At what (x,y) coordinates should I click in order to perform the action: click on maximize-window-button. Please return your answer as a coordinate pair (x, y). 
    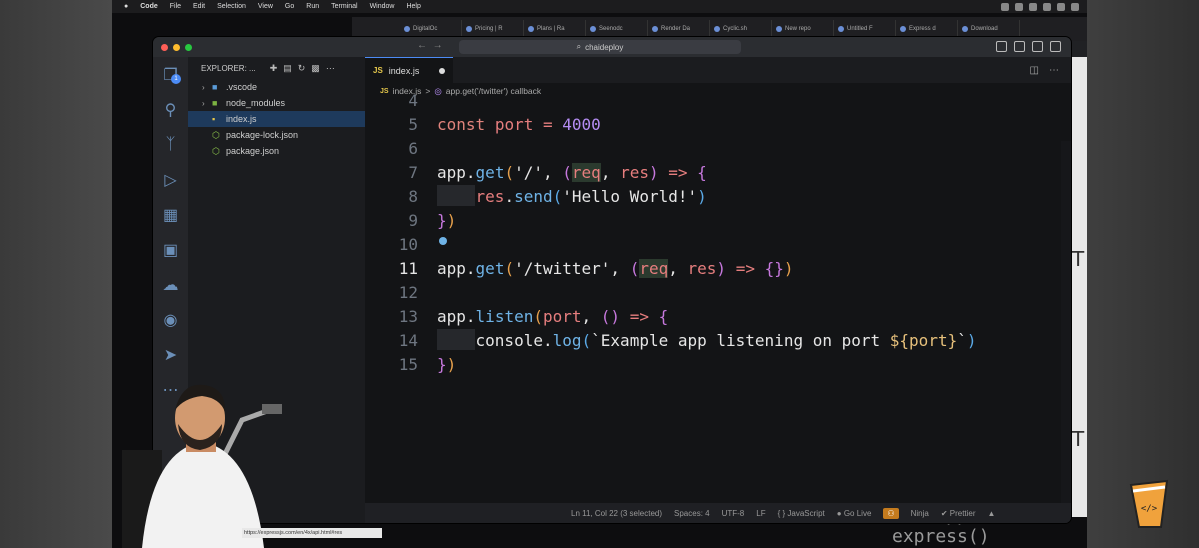
    Looking at the image, I should click on (188, 47).